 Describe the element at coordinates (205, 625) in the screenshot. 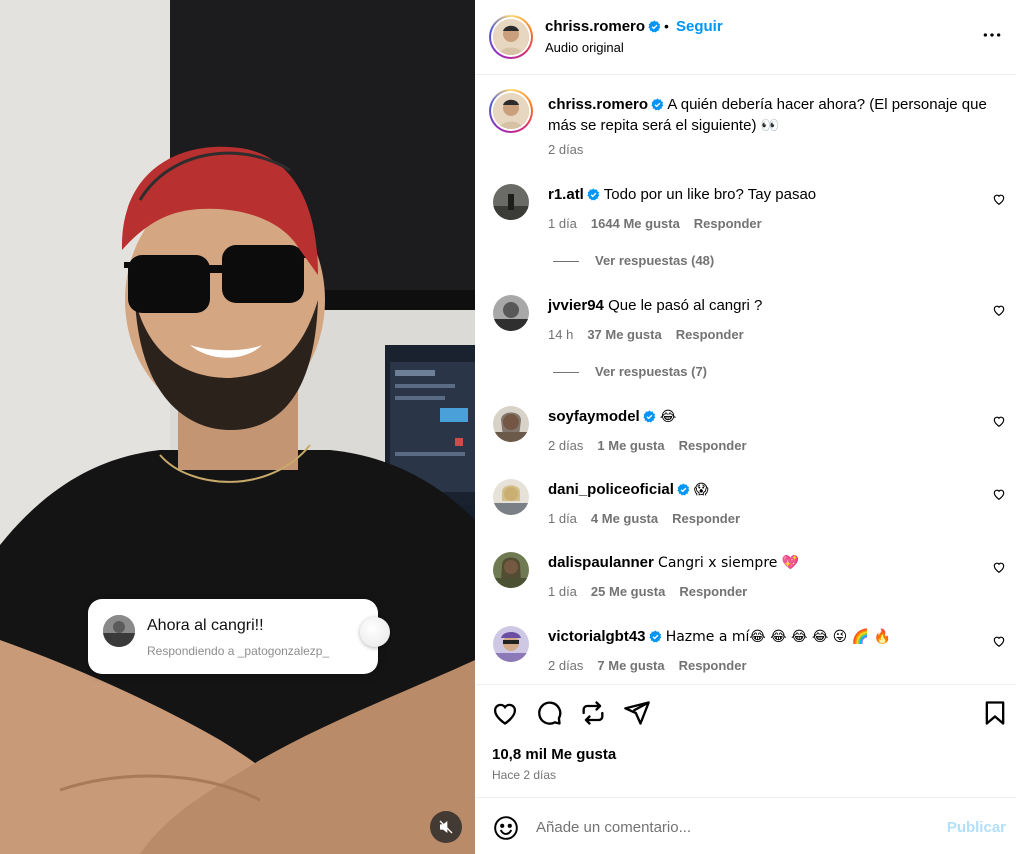

I see `sticker-text: Ahora al cangri!!` at that location.